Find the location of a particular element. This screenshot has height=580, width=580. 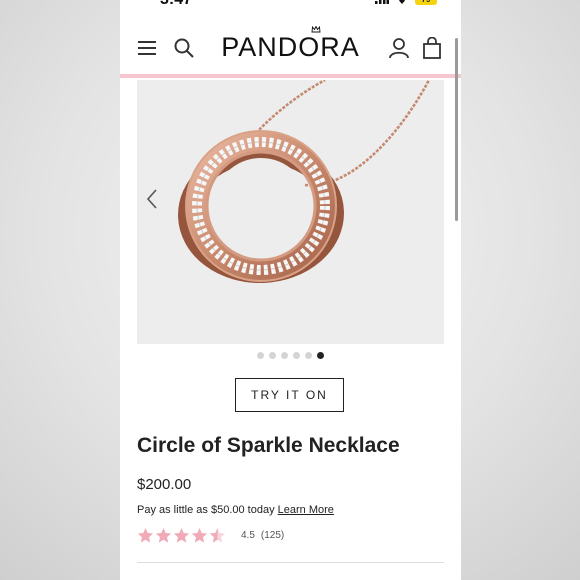

carousel-dots is located at coordinates (290, 355).